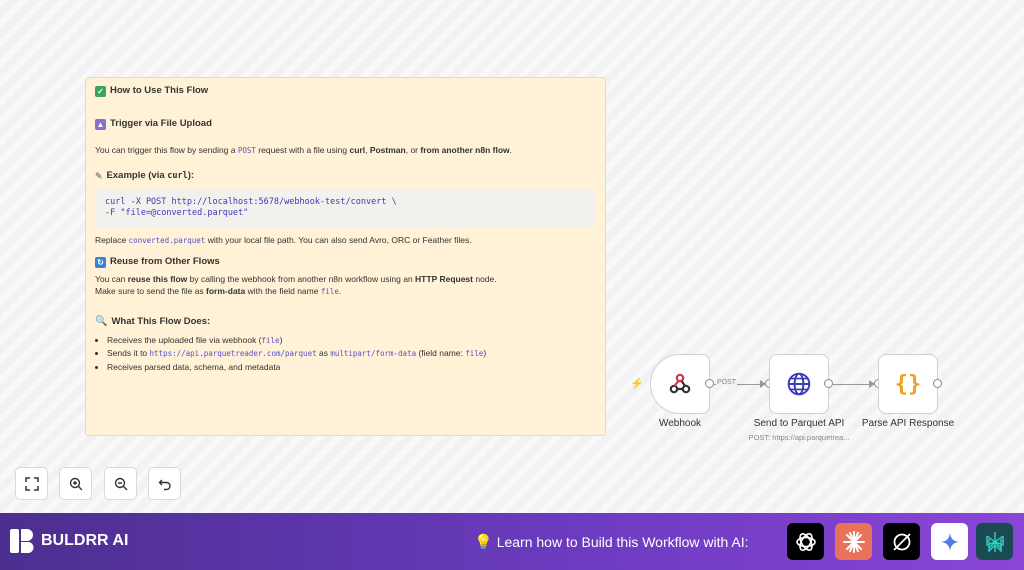 The height and width of the screenshot is (570, 1024). What do you see at coordinates (101, 322) in the screenshot?
I see `magnifier-icon: 🔍` at bounding box center [101, 322].